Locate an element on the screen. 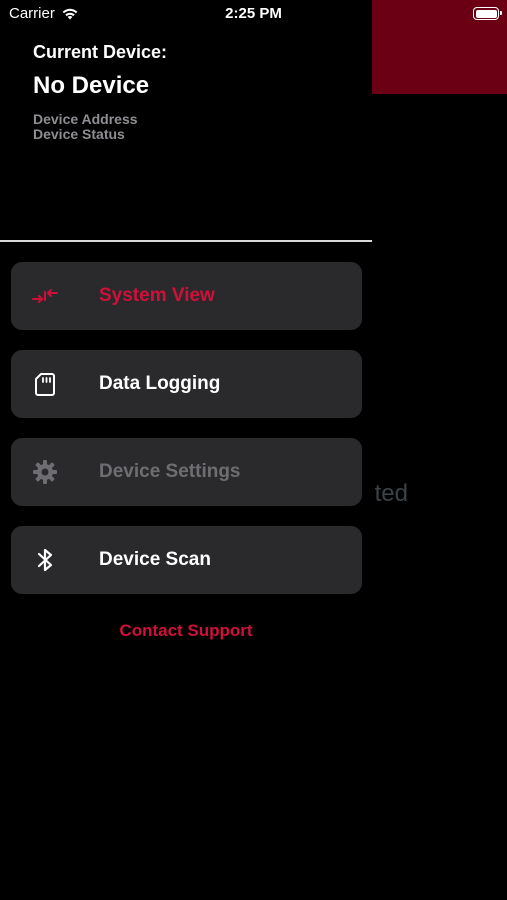  device-name: No Device is located at coordinates (91, 85).